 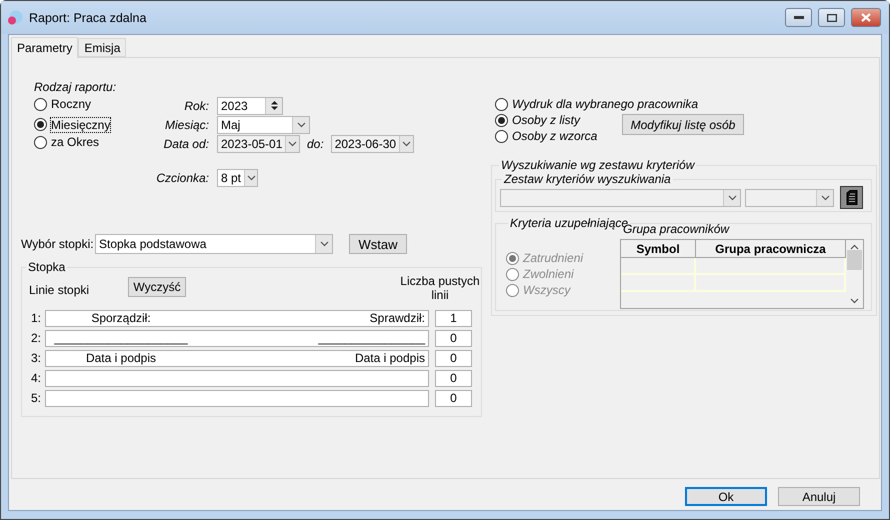 I want to click on footer-line-field: Data i podpis Data i podpis, so click(x=237, y=358).